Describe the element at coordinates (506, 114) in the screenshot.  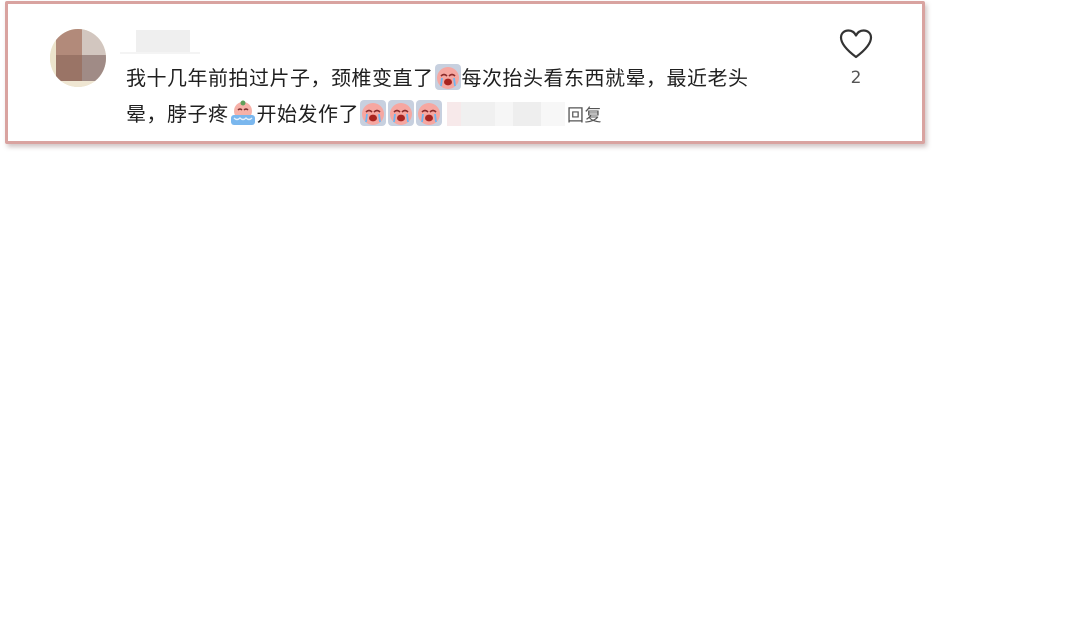
I see `comment-meta-blurred` at that location.